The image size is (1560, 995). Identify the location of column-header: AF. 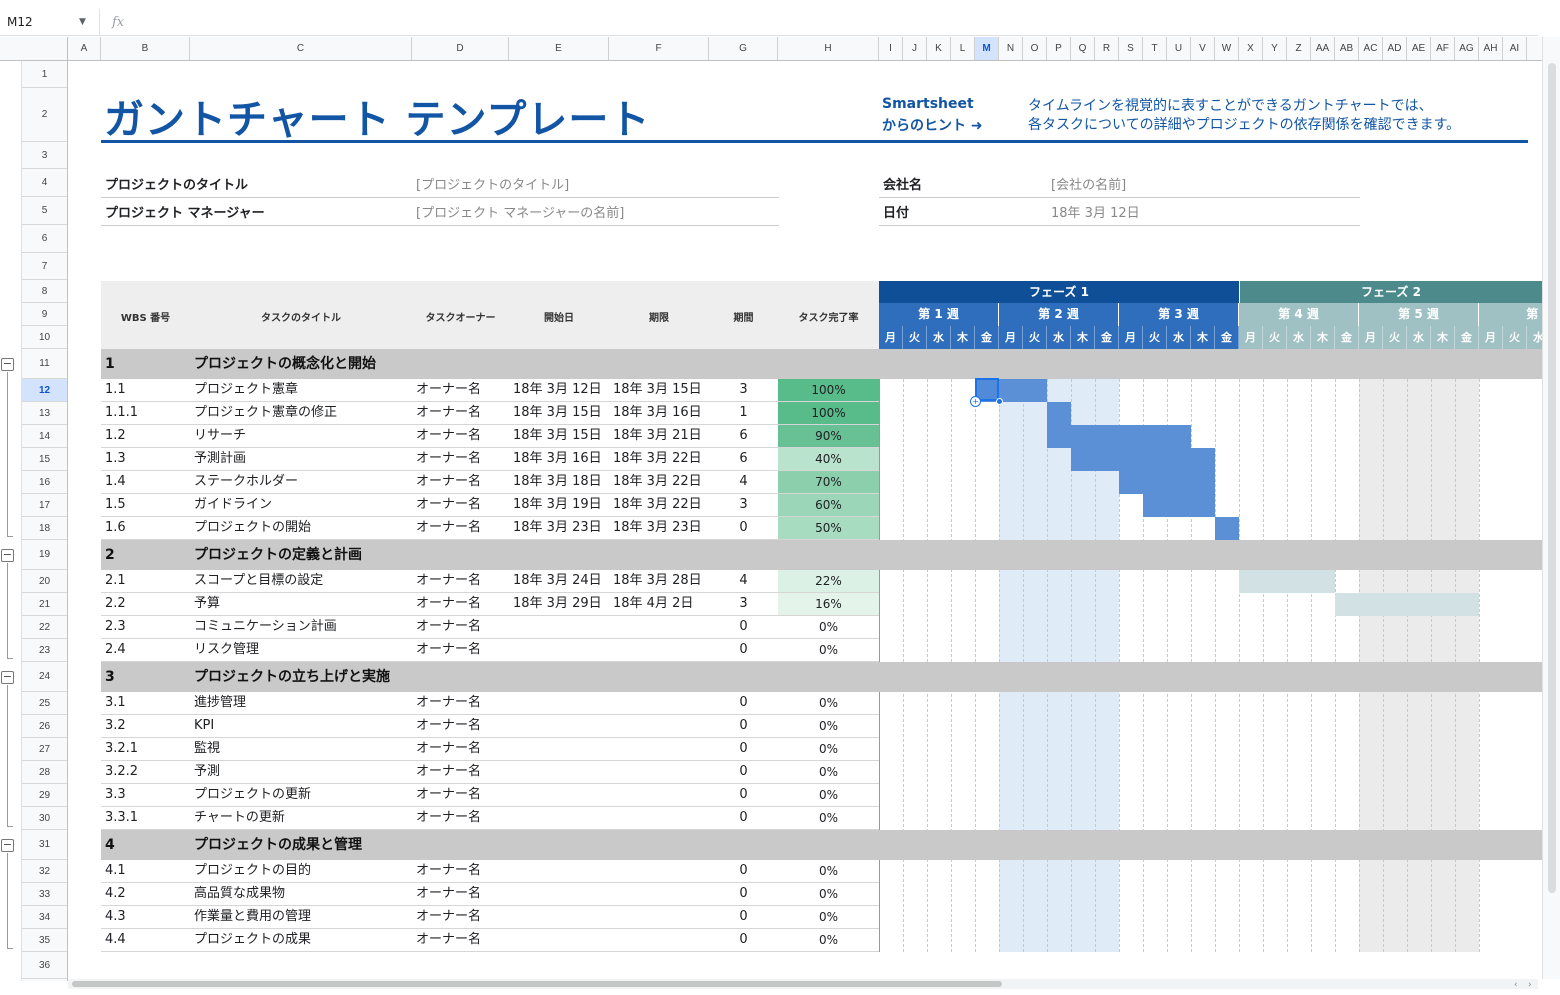
(1443, 48).